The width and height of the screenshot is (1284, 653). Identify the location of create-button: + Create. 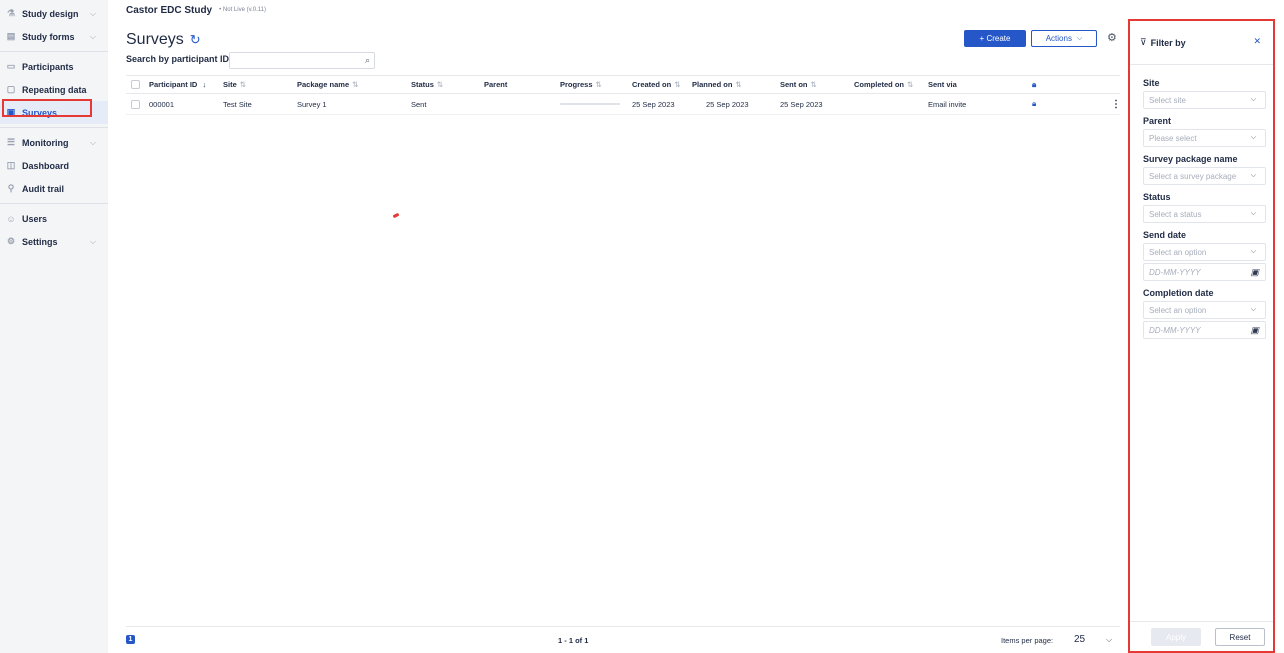
(995, 38).